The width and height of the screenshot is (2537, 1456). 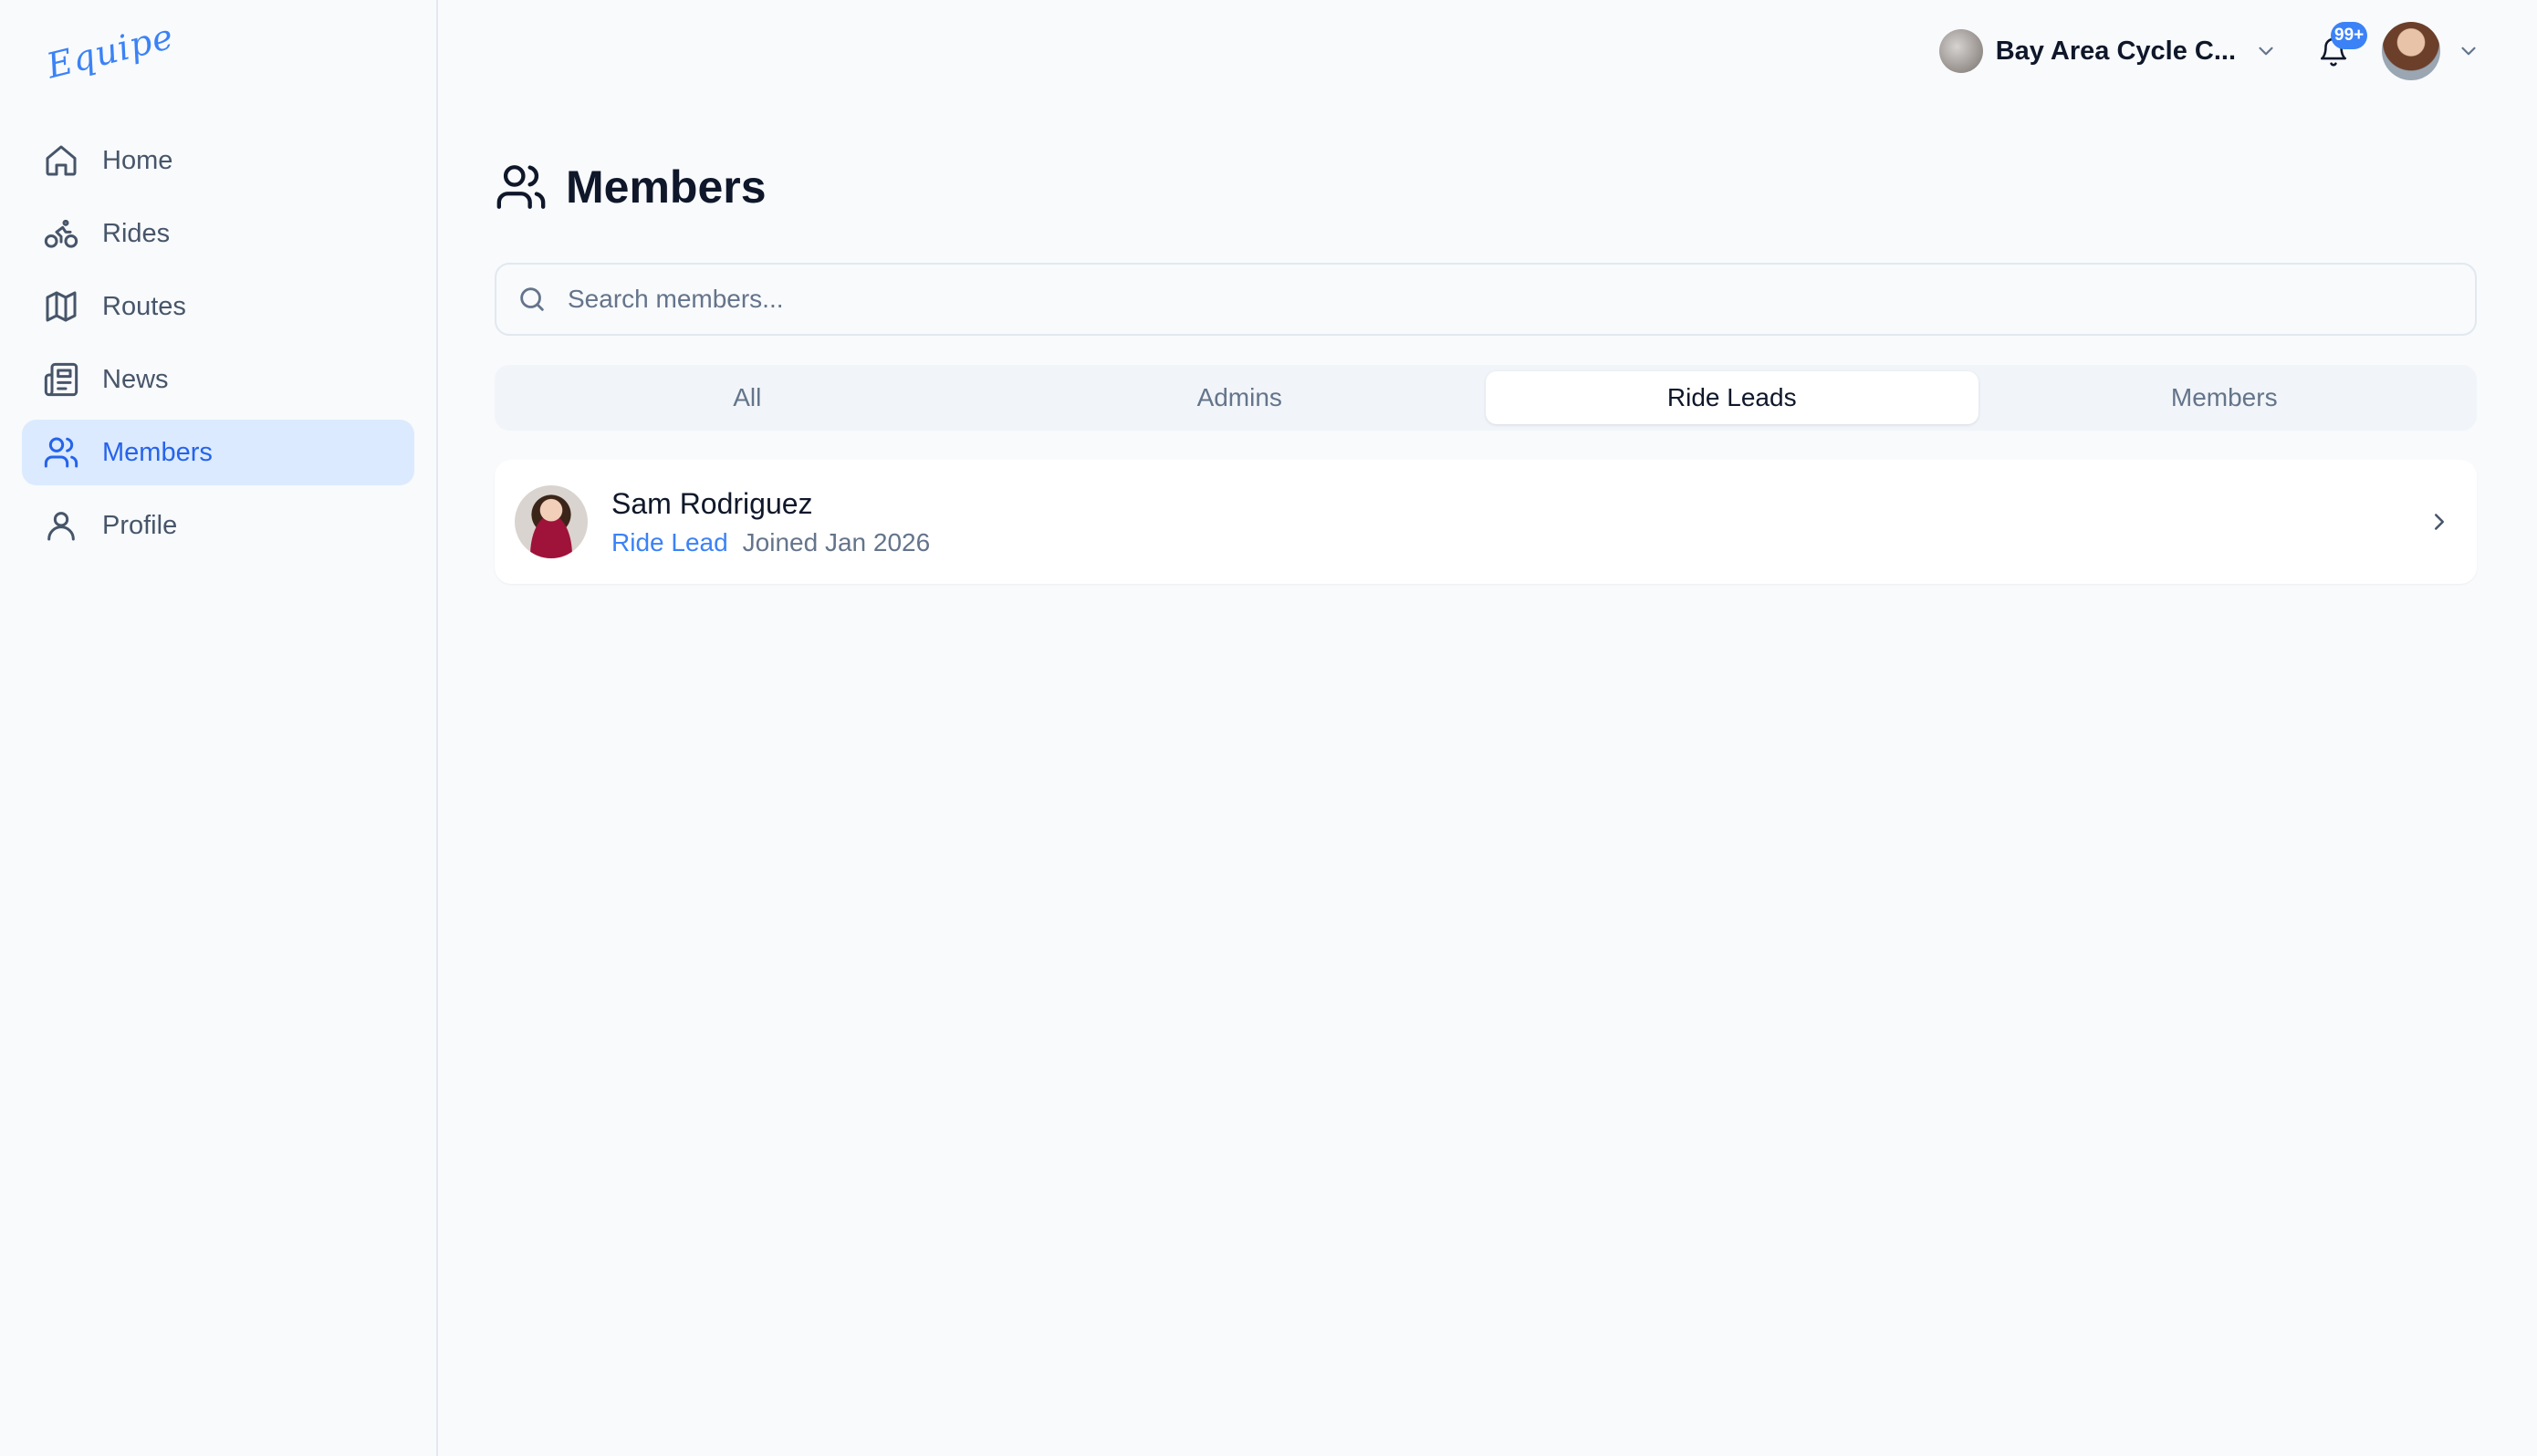 What do you see at coordinates (218, 525) in the screenshot?
I see `sidebar-item-profile: Profile` at bounding box center [218, 525].